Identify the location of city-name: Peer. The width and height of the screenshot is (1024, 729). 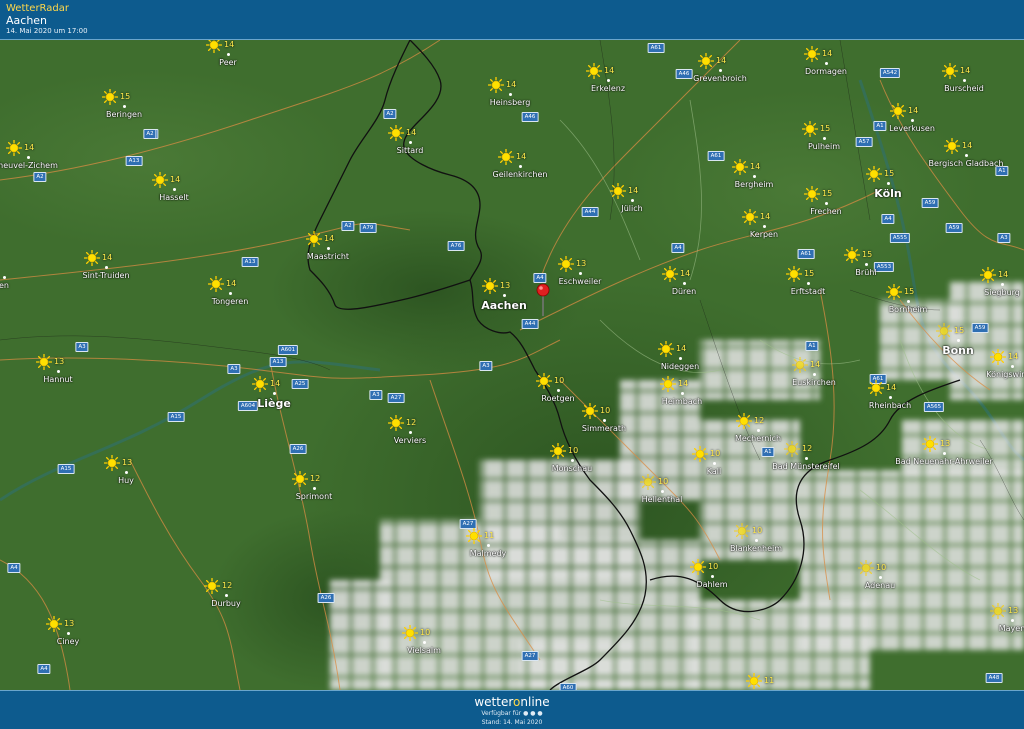
(228, 62).